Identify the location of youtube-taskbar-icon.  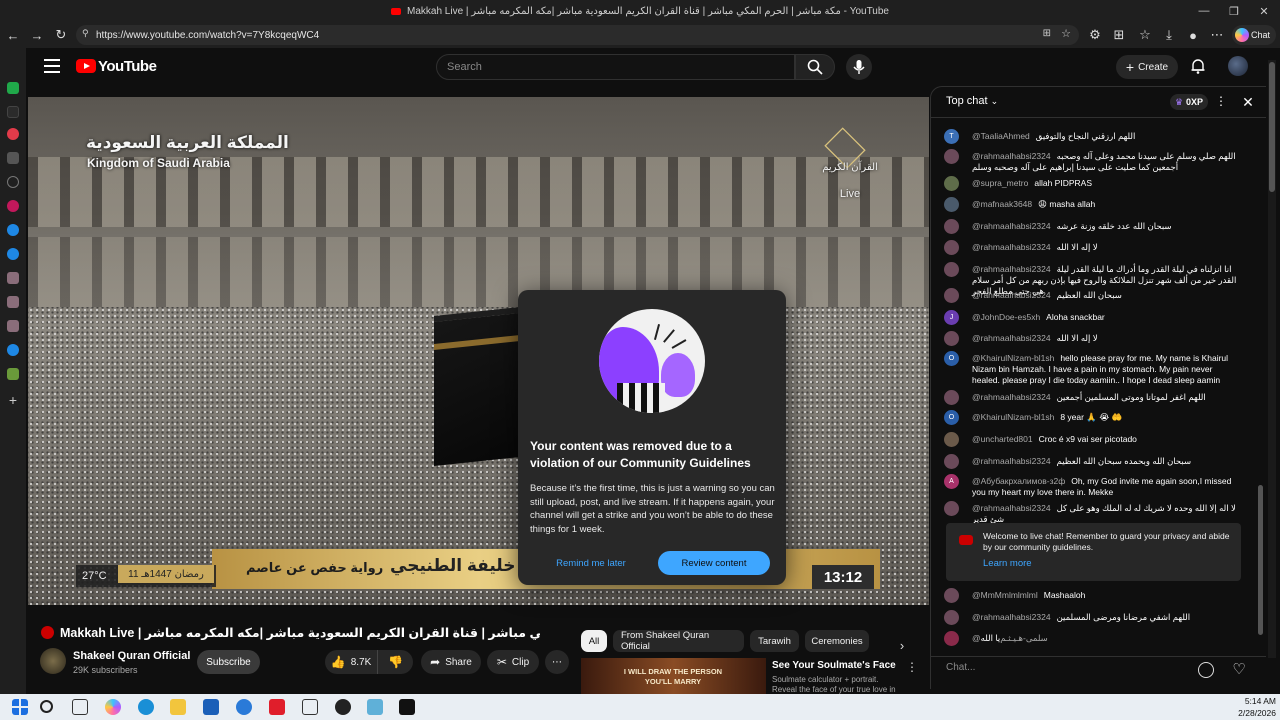
(277, 707).